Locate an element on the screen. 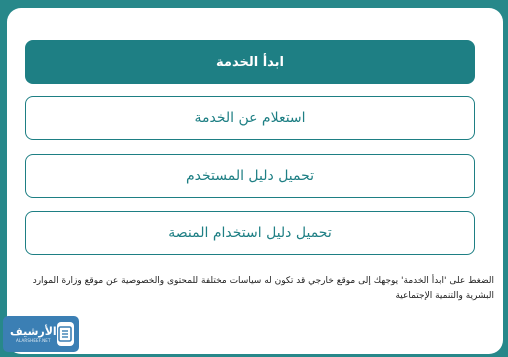 The width and height of the screenshot is (508, 357). watermark-title: الأرشيف is located at coordinates (33, 331).